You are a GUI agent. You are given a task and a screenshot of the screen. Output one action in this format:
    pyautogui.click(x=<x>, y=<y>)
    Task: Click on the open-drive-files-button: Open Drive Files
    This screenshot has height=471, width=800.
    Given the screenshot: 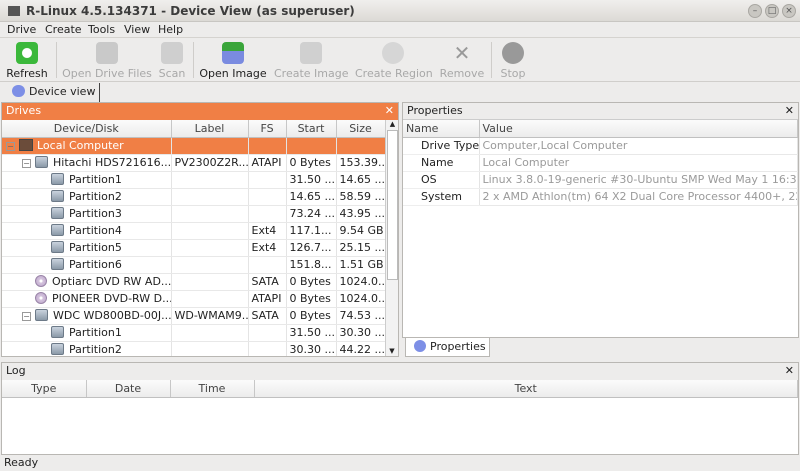 What is the action you would take?
    pyautogui.click(x=107, y=60)
    